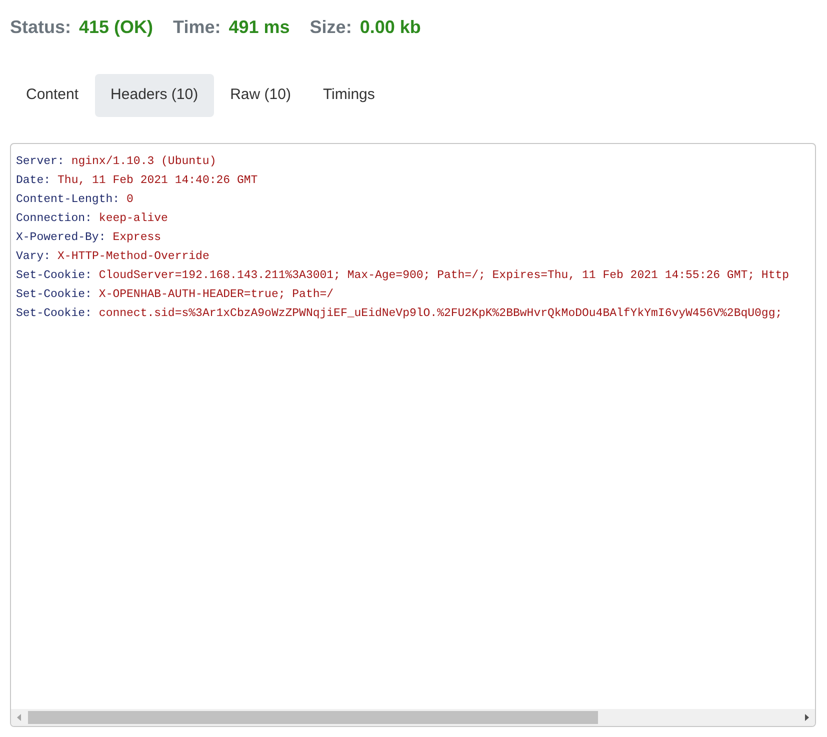 Image resolution: width=827 pixels, height=737 pixels. Describe the element at coordinates (134, 256) in the screenshot. I see `header-value: X-HTTP-Method-Override` at that location.